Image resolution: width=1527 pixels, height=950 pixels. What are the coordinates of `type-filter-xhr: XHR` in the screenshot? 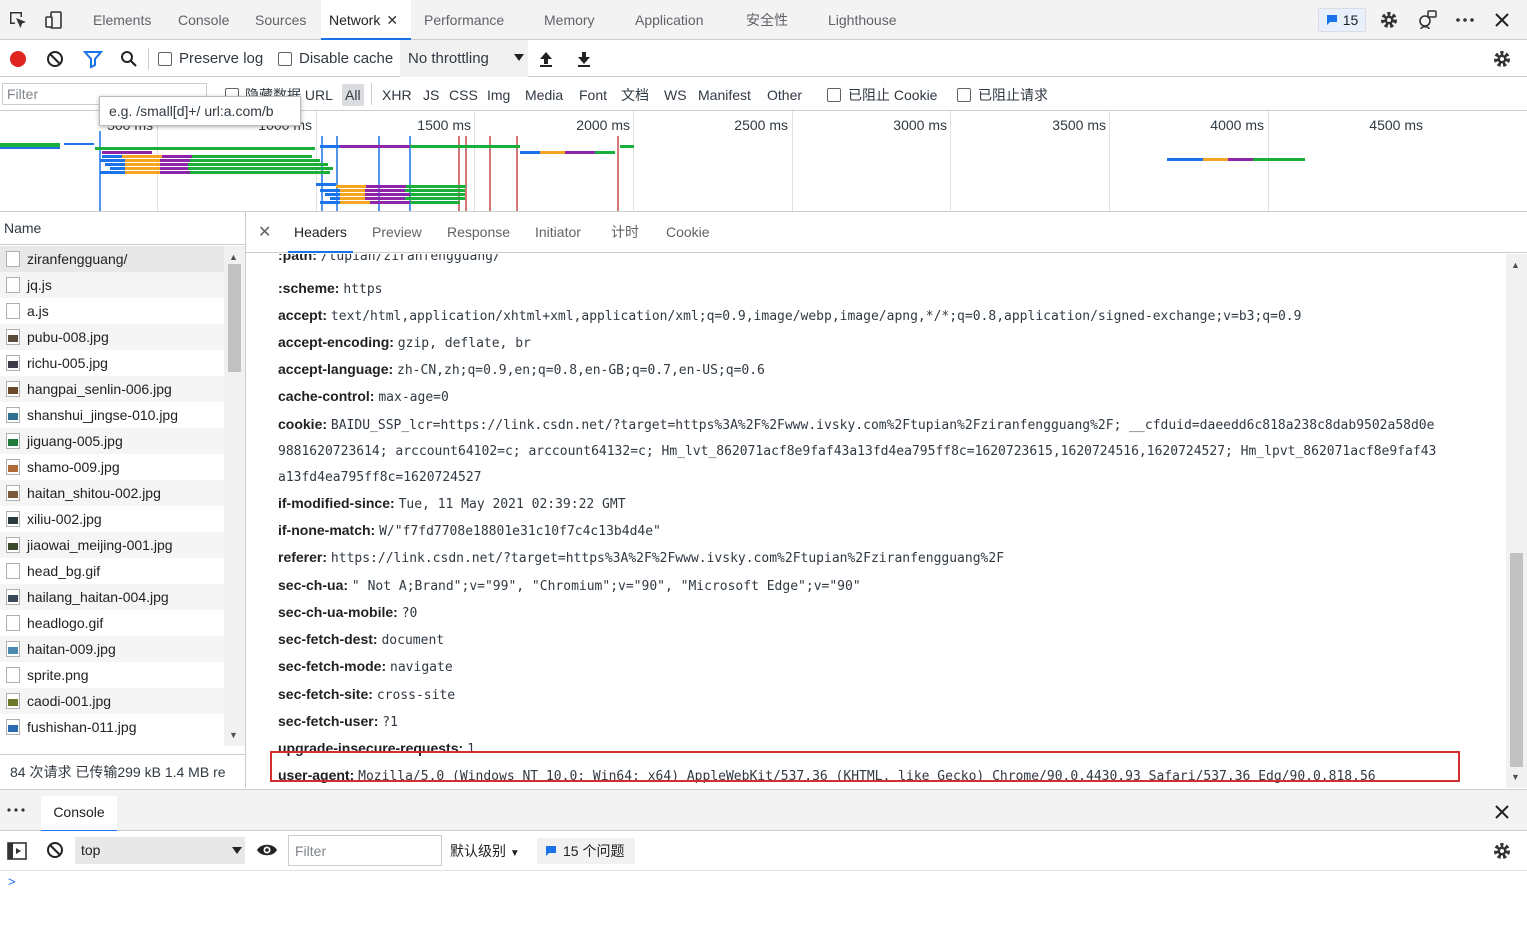 It's located at (397, 95).